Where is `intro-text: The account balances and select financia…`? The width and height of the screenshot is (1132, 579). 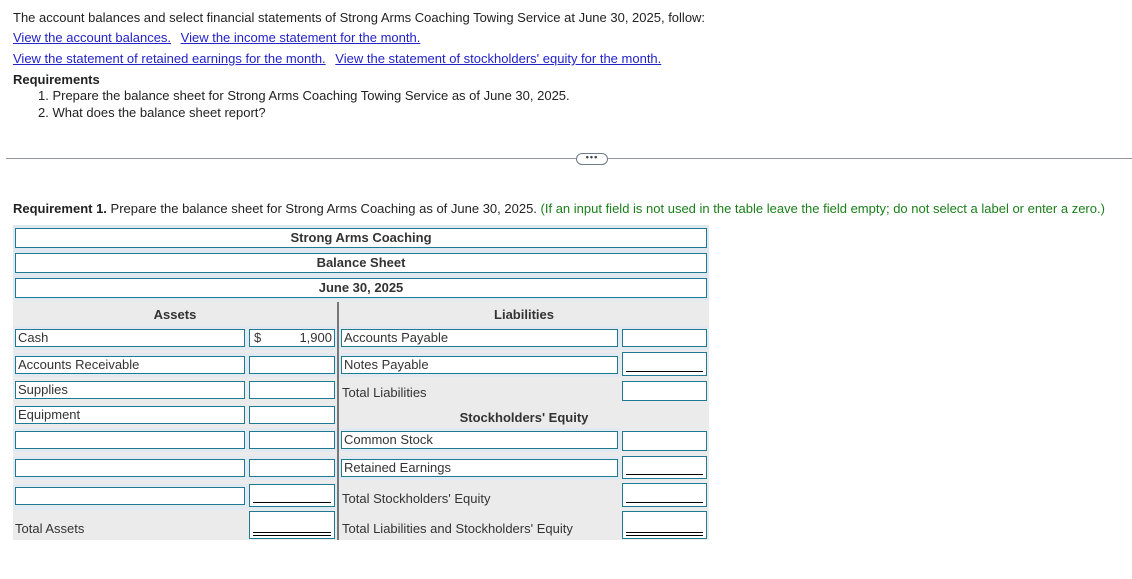 intro-text: The account balances and select financia… is located at coordinates (359, 17).